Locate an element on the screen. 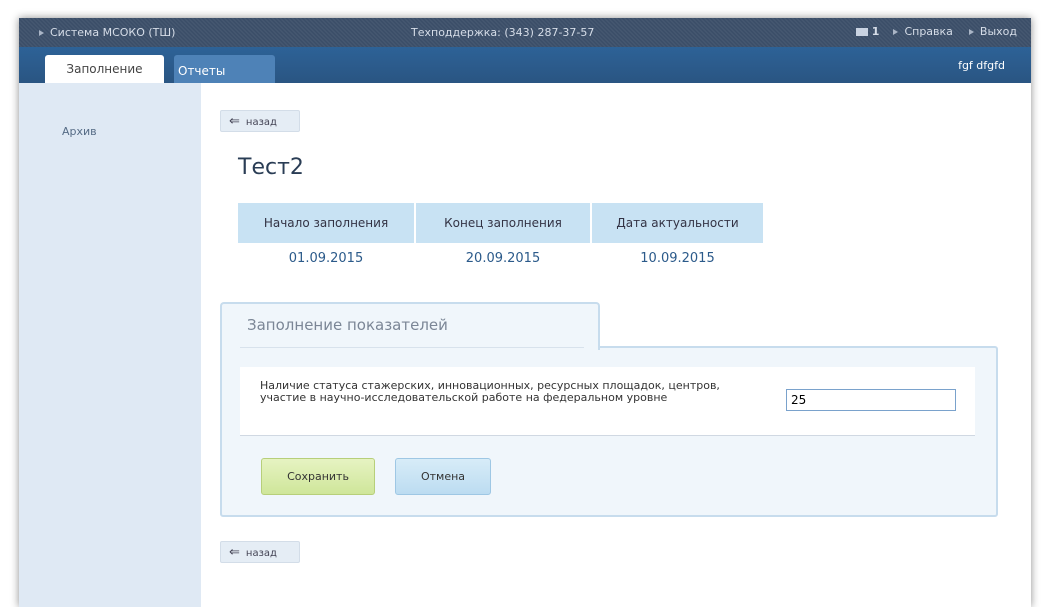 The width and height of the screenshot is (1052, 607). header-start: Начало заполнения is located at coordinates (326, 223).